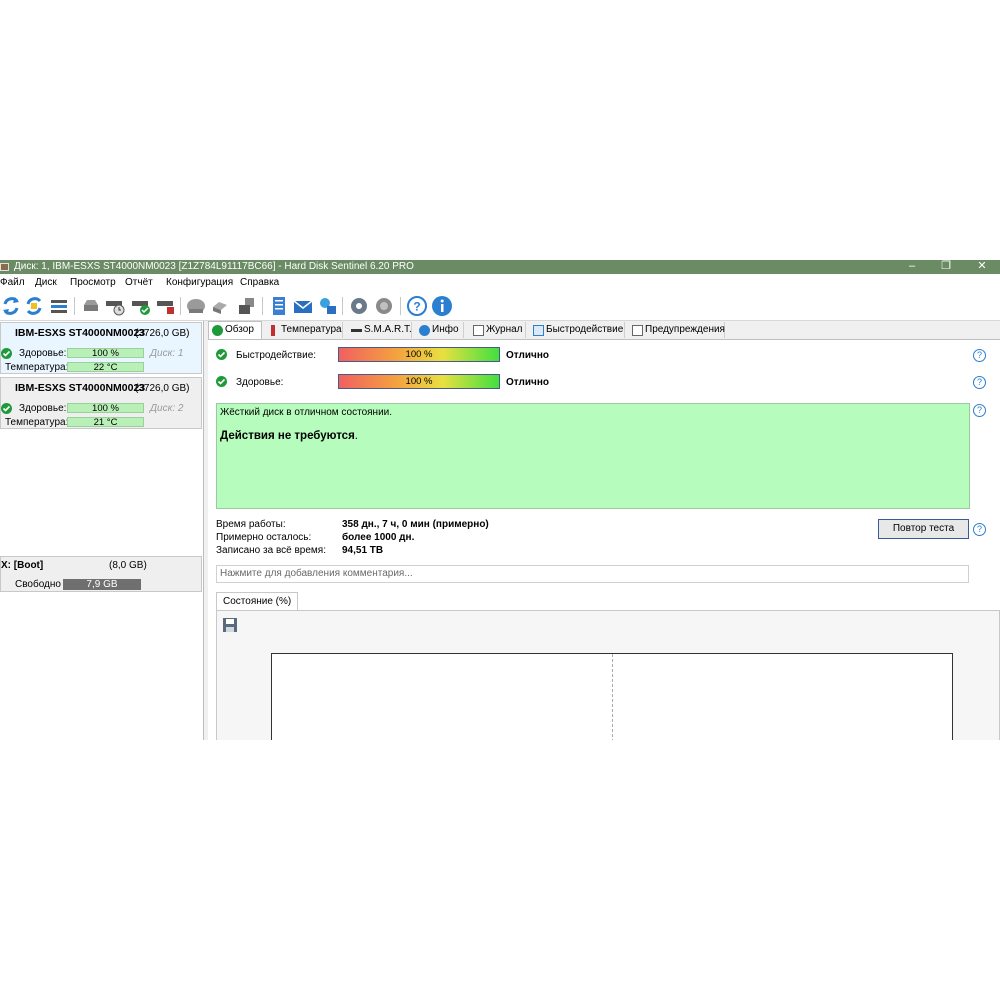  I want to click on menu-report: Отчёт, so click(139, 282).